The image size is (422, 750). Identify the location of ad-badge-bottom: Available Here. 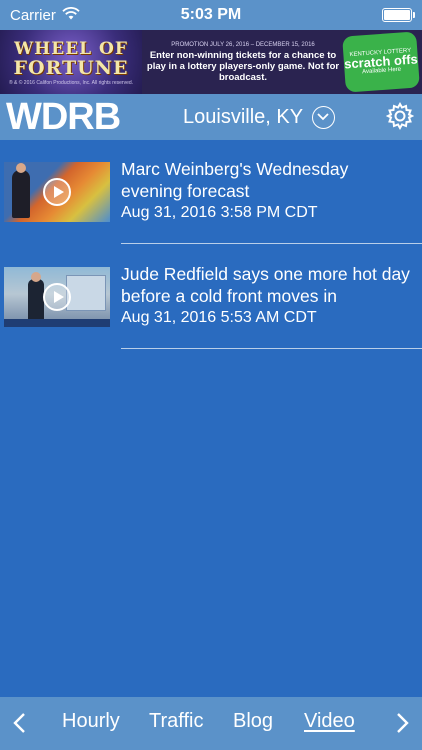
(381, 71).